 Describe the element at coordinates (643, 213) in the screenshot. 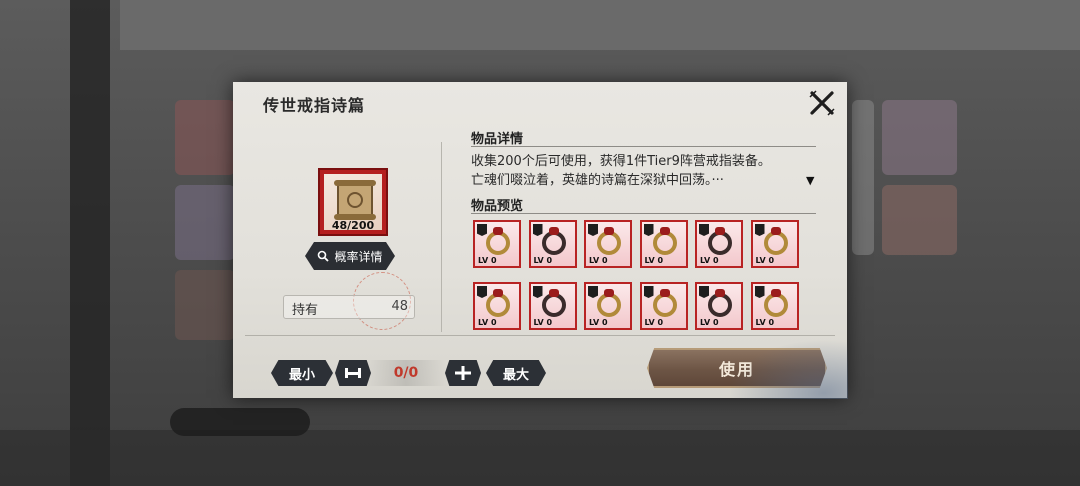

I see `preview-divider` at that location.